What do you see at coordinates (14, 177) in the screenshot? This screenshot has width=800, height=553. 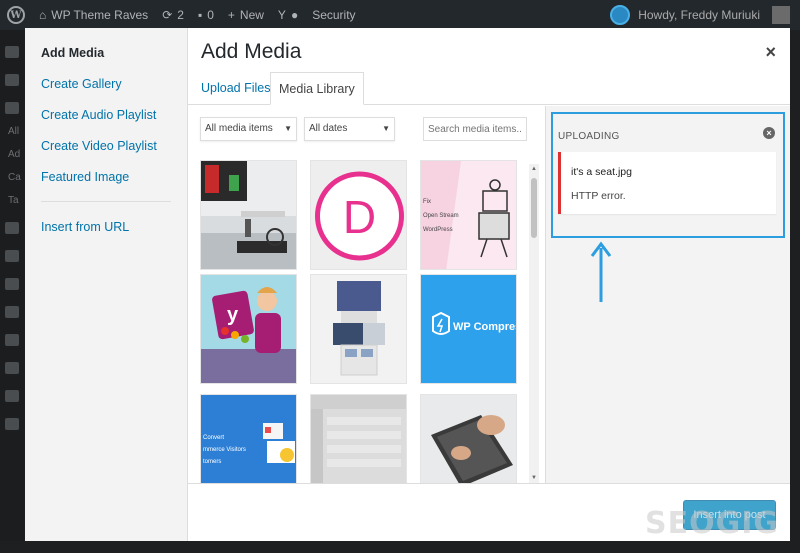 I see `sidebar-text-categories: Ca` at bounding box center [14, 177].